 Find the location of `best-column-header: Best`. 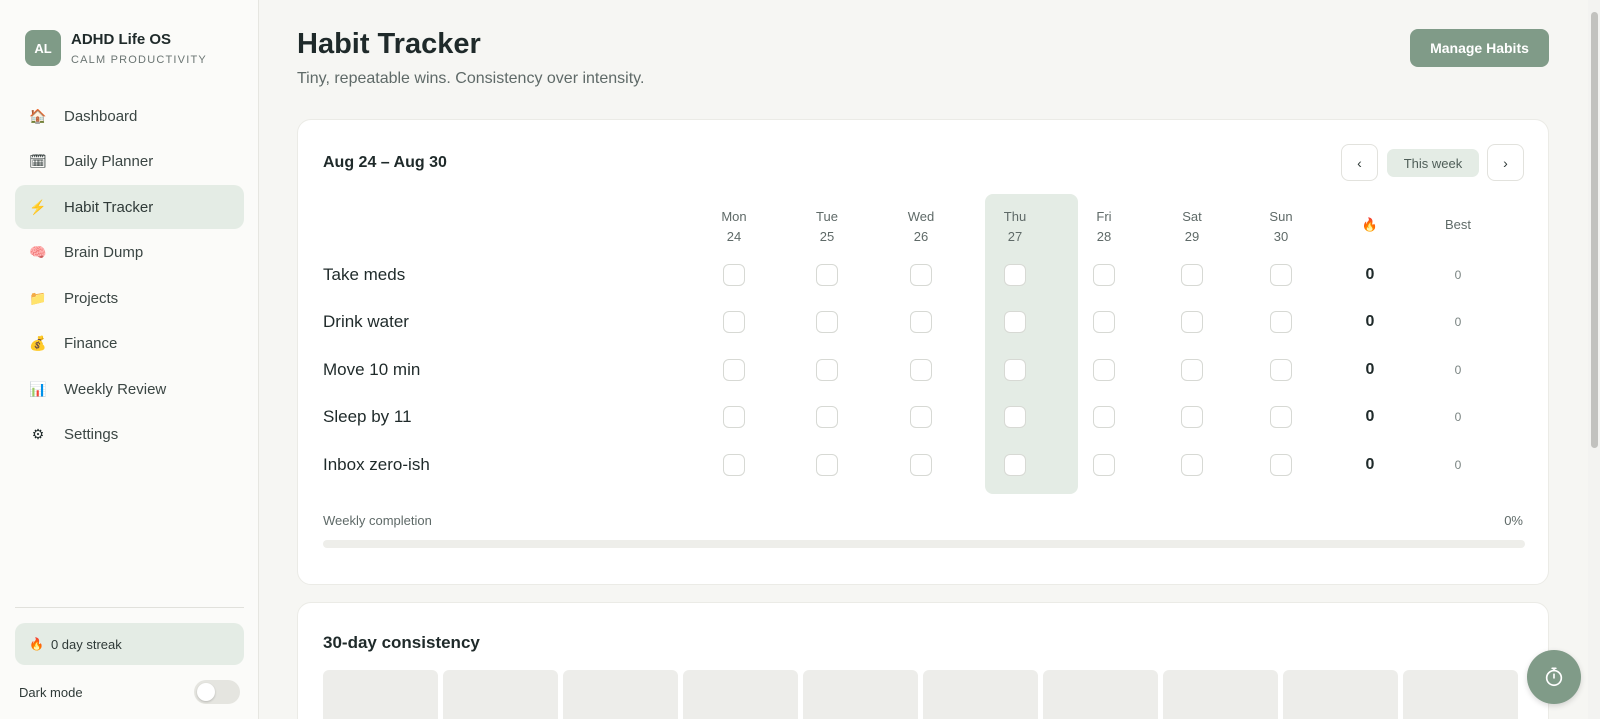

best-column-header: Best is located at coordinates (1457, 224).